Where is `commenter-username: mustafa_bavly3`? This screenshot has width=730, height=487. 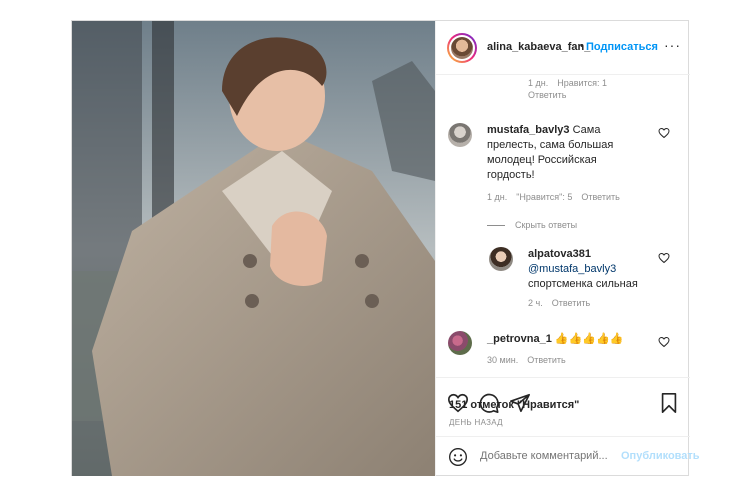 commenter-username: mustafa_bavly3 is located at coordinates (528, 130).